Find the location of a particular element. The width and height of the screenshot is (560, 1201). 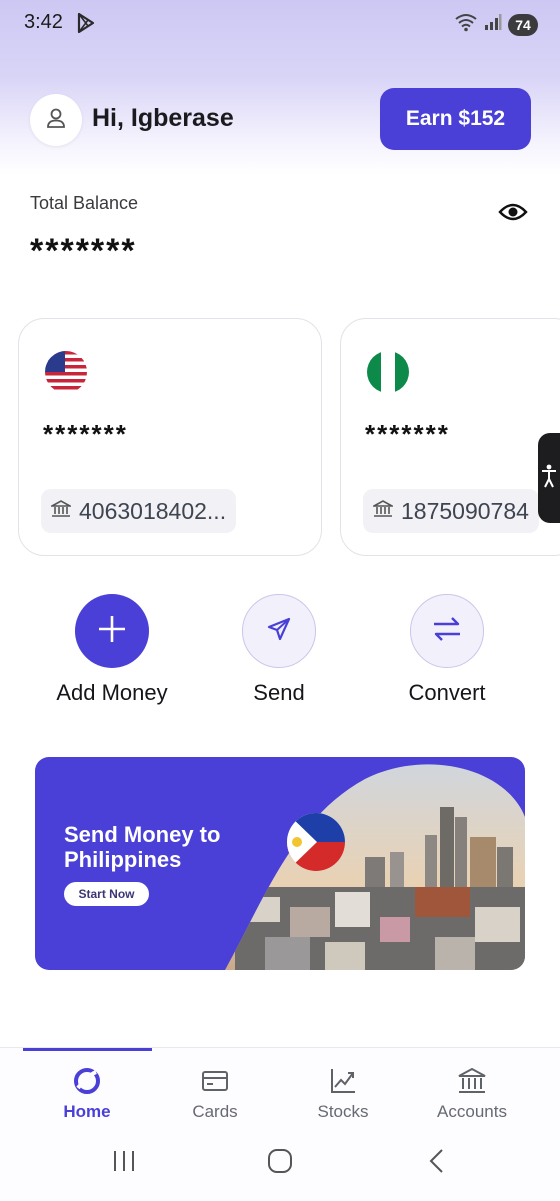

send-icon is located at coordinates (279, 631).